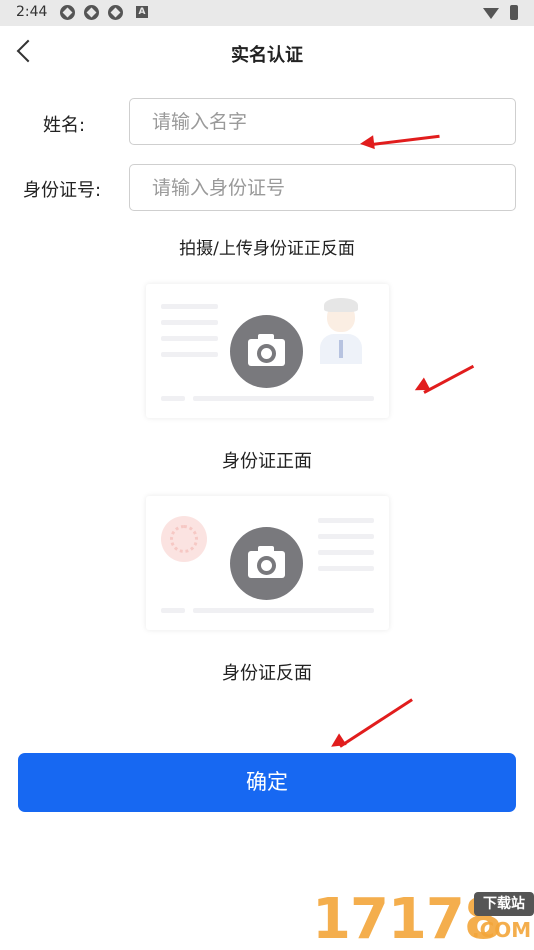 The image size is (534, 950). I want to click on id-number-label: 身份证号:, so click(62, 190).